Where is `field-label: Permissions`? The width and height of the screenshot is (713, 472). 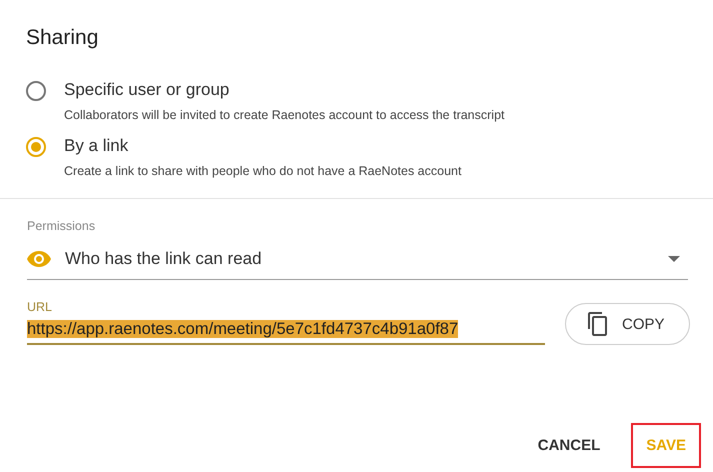 field-label: Permissions is located at coordinates (61, 226).